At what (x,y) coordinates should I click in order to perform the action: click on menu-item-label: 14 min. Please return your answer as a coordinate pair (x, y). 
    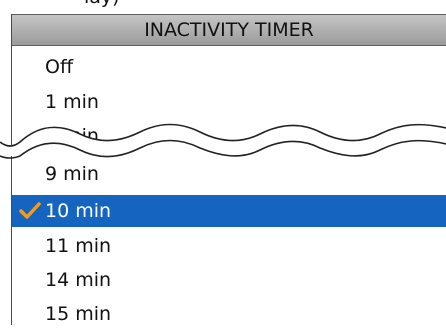
    Looking at the image, I should click on (78, 280).